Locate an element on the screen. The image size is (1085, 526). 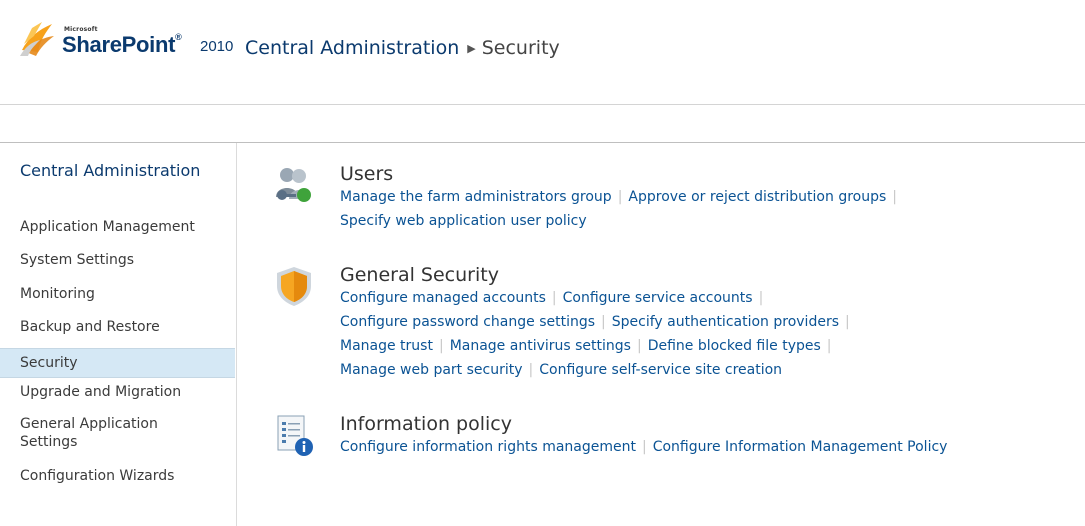
link-configure-self-service-site-creation: Configure self-service site creation is located at coordinates (660, 370).